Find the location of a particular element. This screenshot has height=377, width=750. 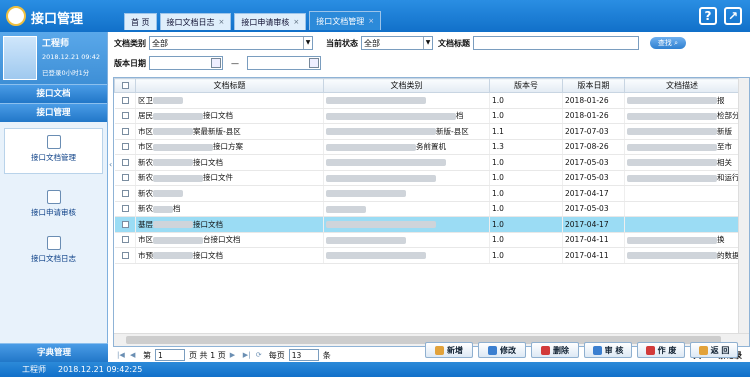

delete-icon is located at coordinates (545, 350).